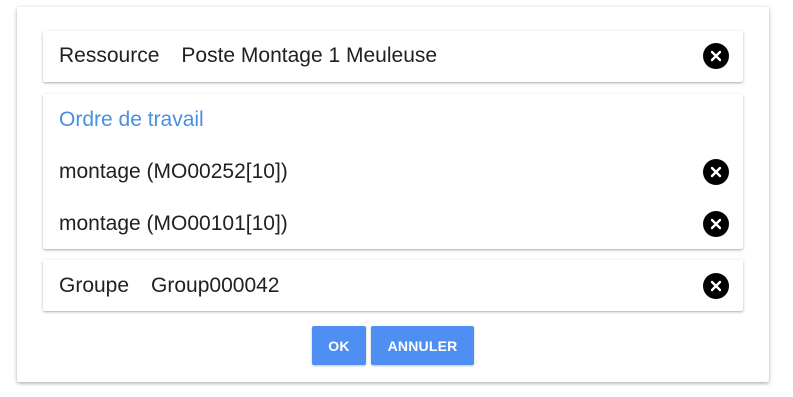 This screenshot has width=793, height=397. I want to click on ressource-clear-button, so click(716, 56).